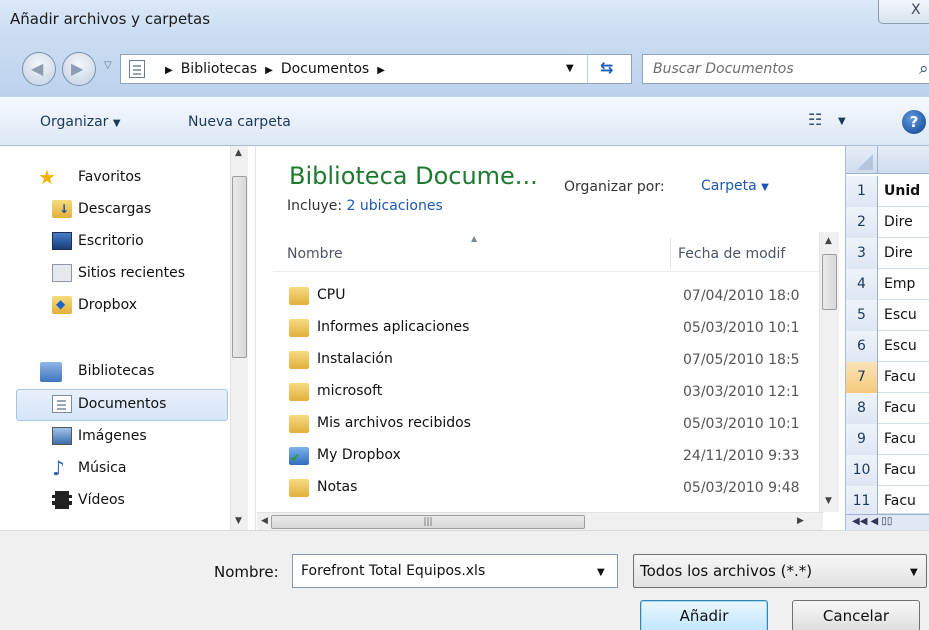 Image resolution: width=929 pixels, height=630 pixels. I want to click on spreadsheet-row: 6 Escu, so click(887, 346).